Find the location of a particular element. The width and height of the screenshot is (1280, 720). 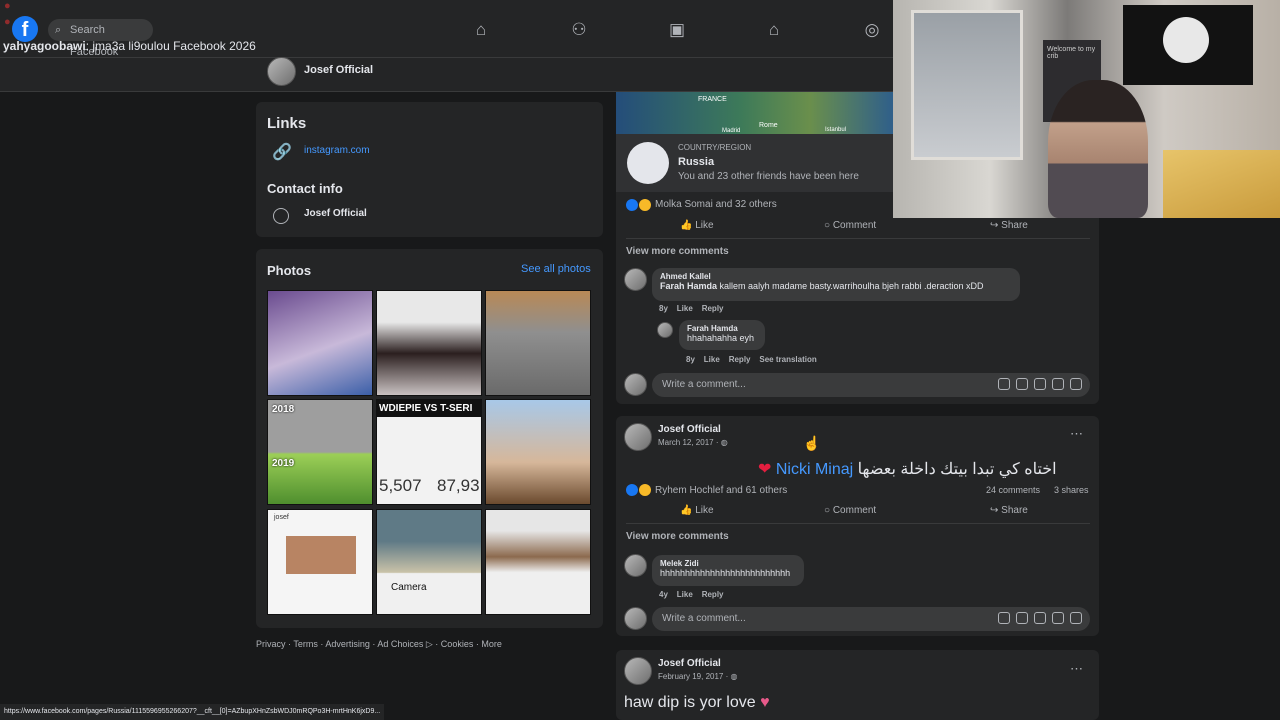

bed is located at coordinates (1221, 184).